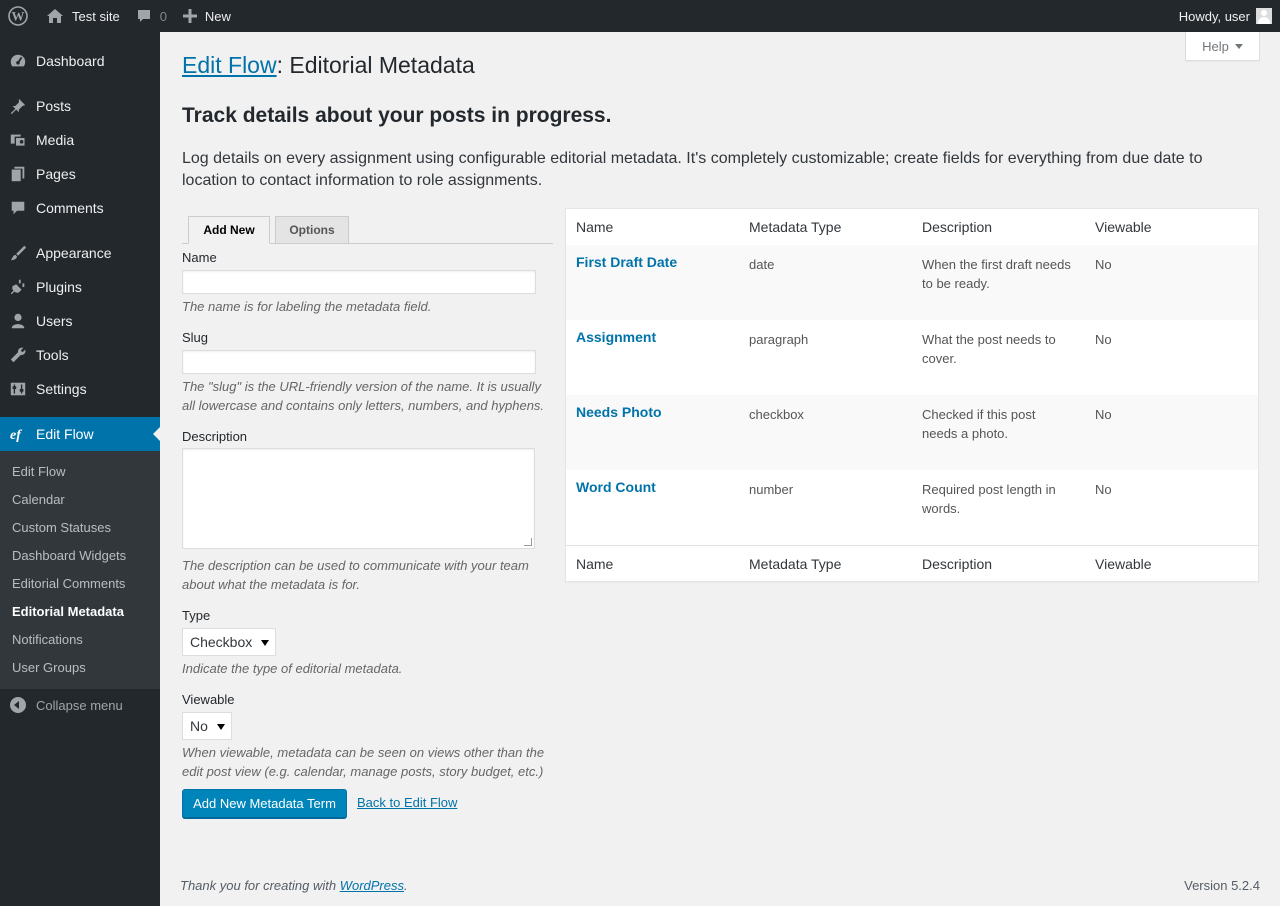 The image size is (1280, 906). Describe the element at coordinates (80, 253) in the screenshot. I see `sidebar-item-appearance: Appearance` at that location.